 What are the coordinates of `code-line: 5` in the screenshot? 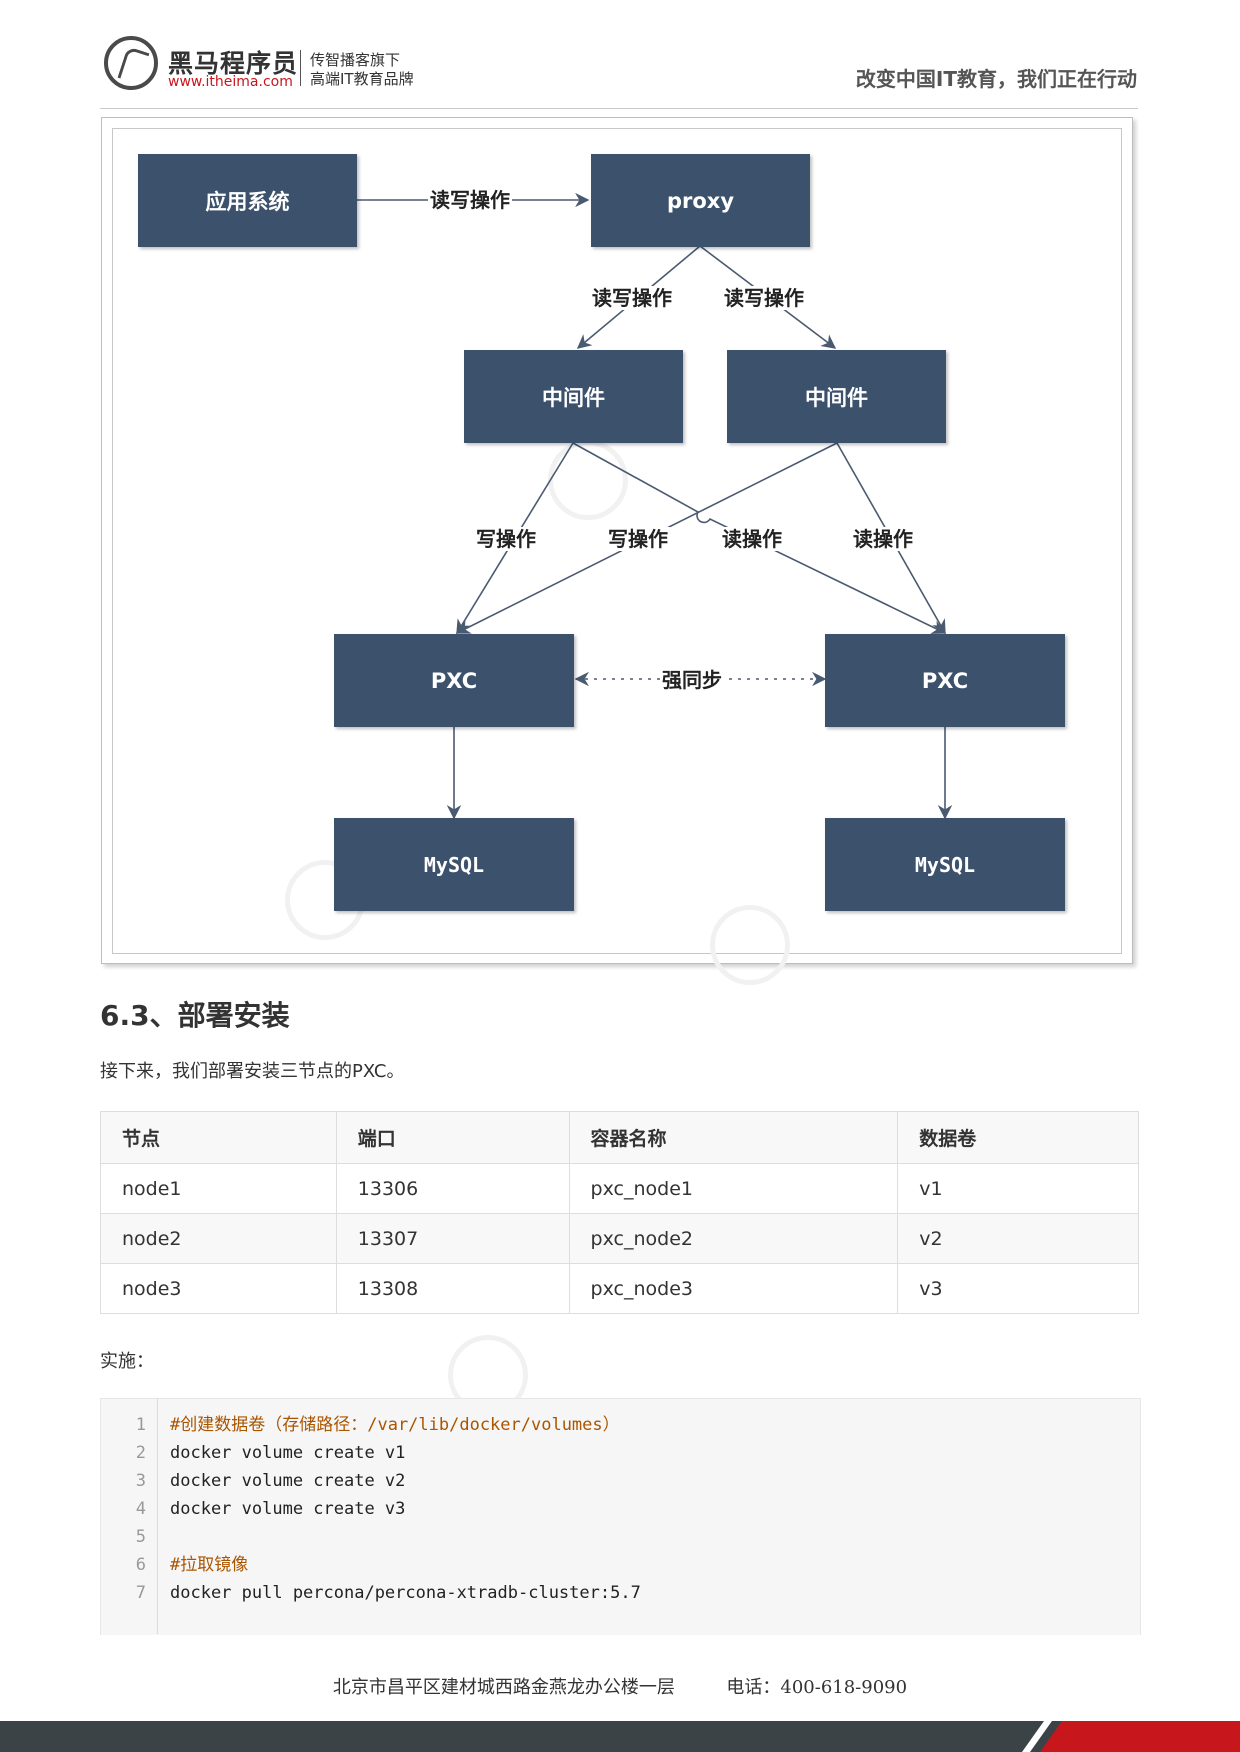 It's located at (619, 1537).